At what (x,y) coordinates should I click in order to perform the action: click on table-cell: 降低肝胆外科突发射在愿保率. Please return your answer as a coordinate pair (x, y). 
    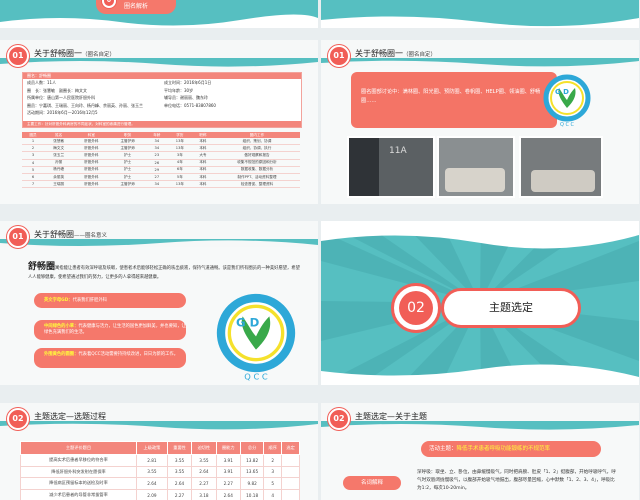
    Looking at the image, I should click on (78, 472).